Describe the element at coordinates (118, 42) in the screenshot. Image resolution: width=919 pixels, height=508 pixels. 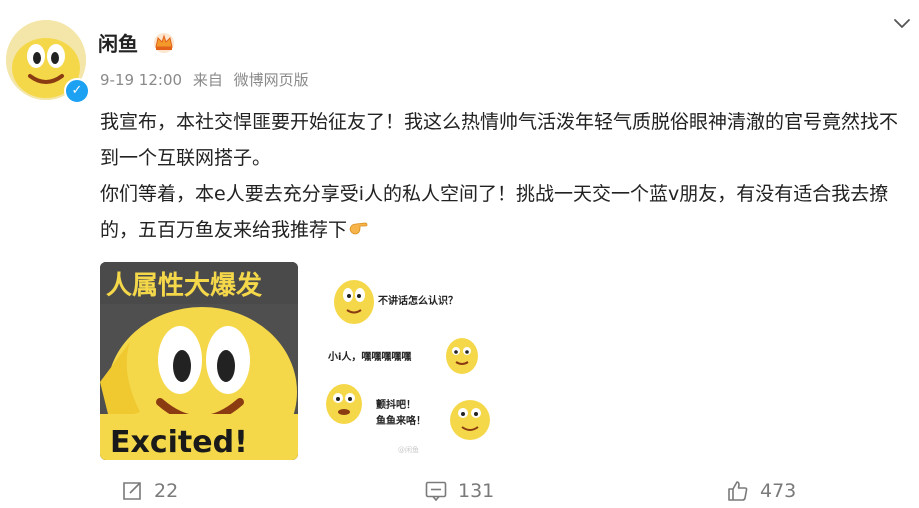
I see `username: 闲鱼` at that location.